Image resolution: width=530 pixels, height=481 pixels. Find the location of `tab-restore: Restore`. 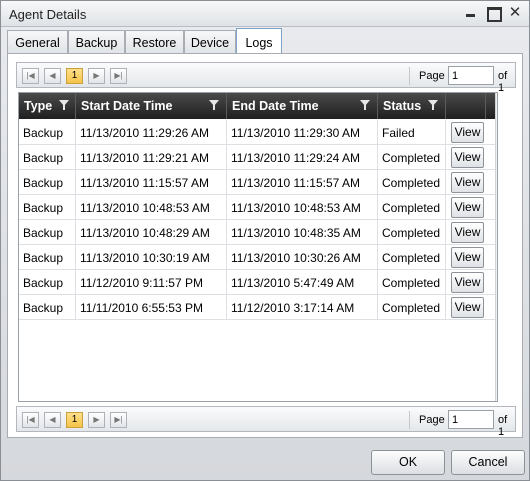

tab-restore: Restore is located at coordinates (154, 42).